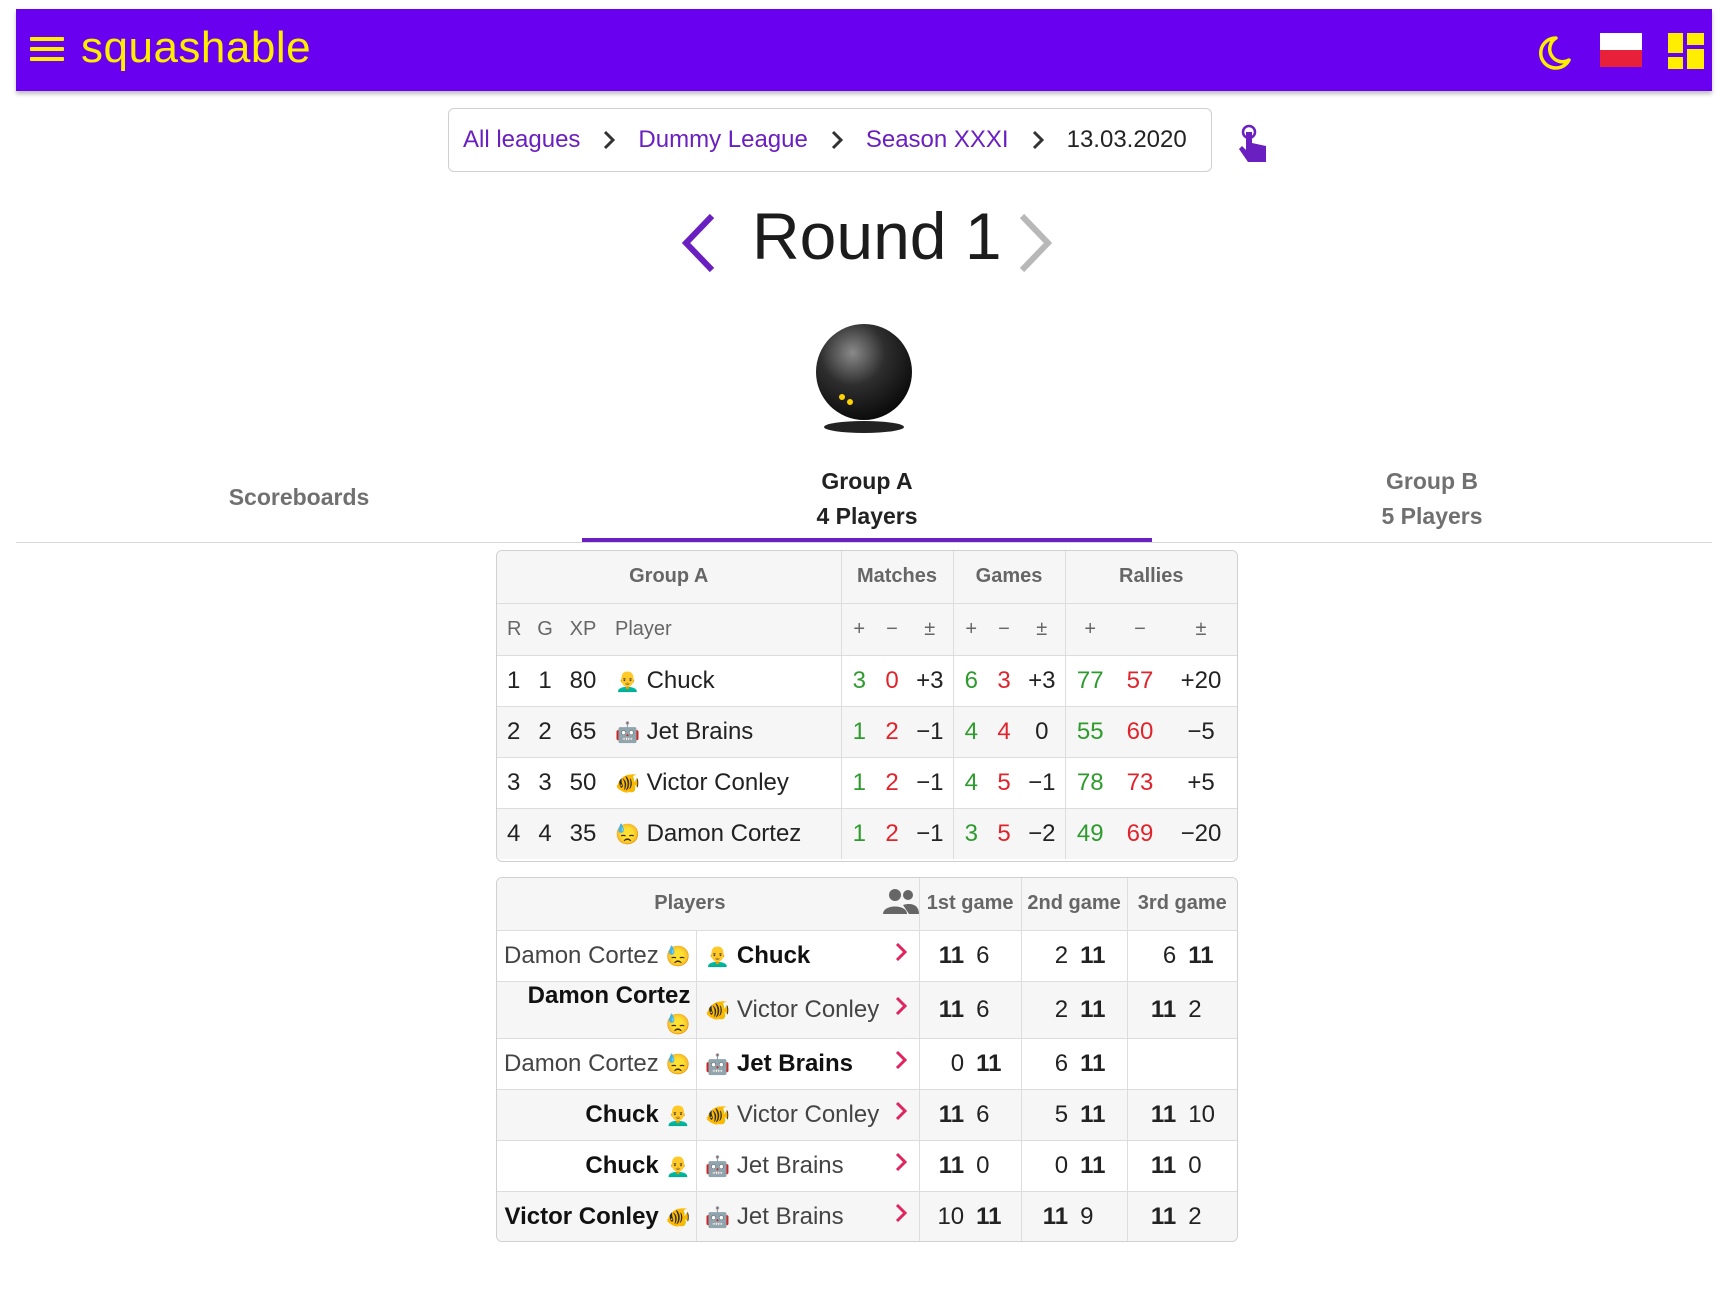 This screenshot has width=1728, height=1292. Describe the element at coordinates (514, 782) in the screenshot. I see `rank-cell: 3` at that location.